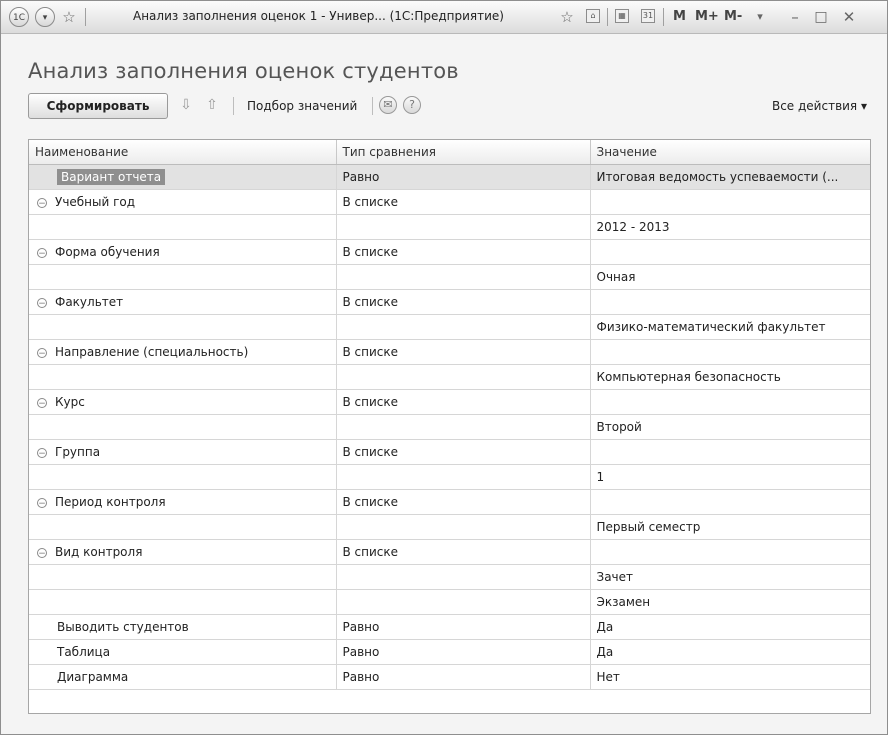 The height and width of the screenshot is (735, 888). I want to click on memory-minus-button: М-, so click(733, 16).